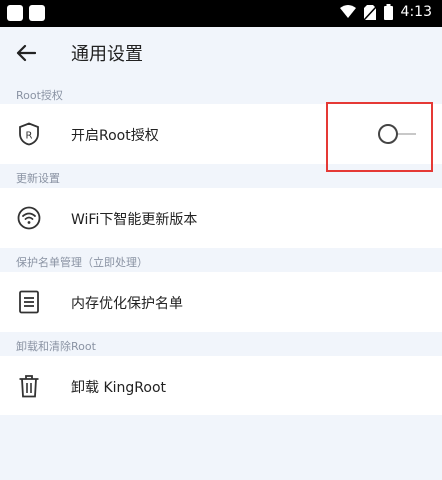  Describe the element at coordinates (82, 262) in the screenshot. I see `section-header-protect-list: 保护名单管理（立即处理）` at that location.